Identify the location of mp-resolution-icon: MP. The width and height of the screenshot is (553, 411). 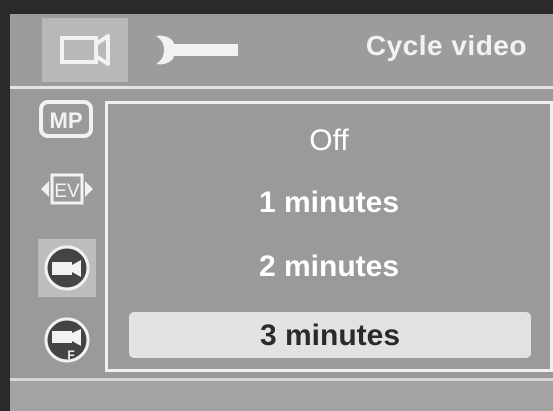
(66, 119).